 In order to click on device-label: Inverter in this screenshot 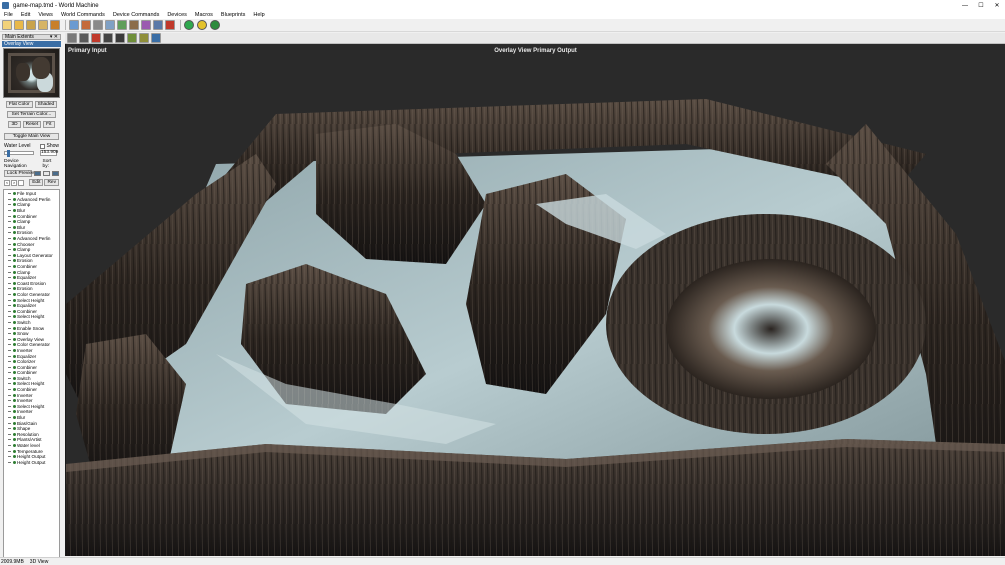, I will do `click(25, 395)`.